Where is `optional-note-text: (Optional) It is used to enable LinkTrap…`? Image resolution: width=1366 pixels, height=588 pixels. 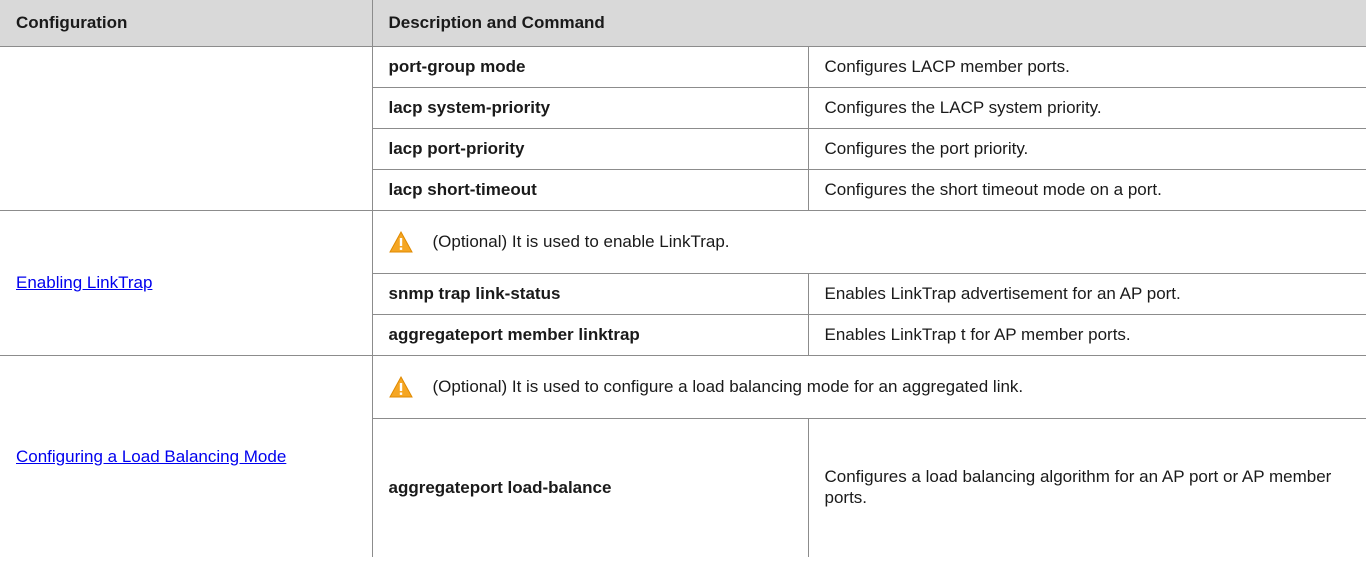
optional-note-text: (Optional) It is used to enable LinkTrap… is located at coordinates (581, 241).